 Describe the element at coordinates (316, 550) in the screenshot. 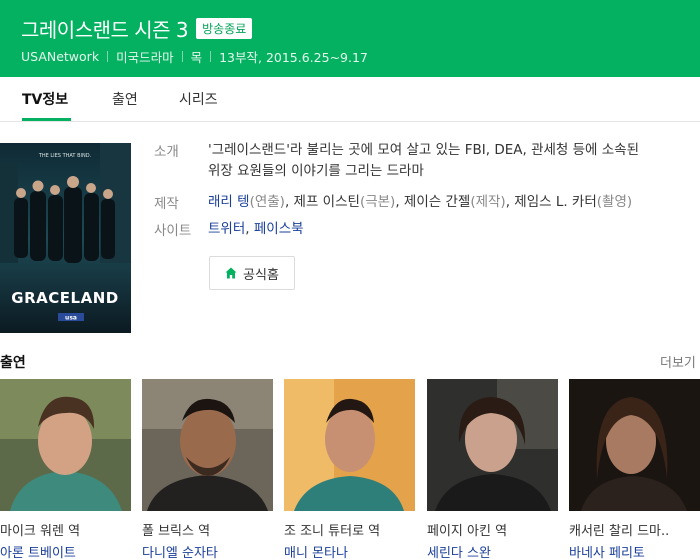

I see `cast-name: 매니 몬타나` at that location.